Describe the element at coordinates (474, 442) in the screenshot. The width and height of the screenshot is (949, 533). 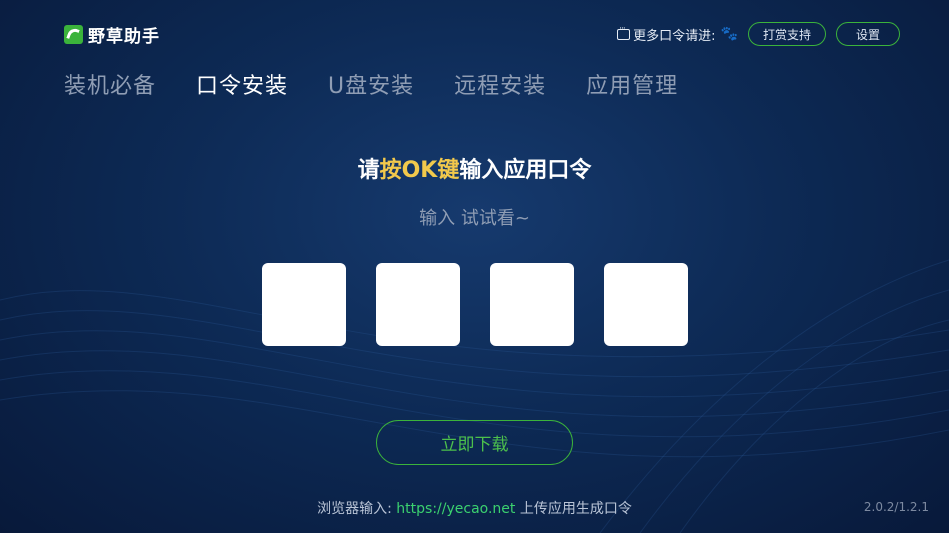
I see `download-now-button: 立即下载` at that location.